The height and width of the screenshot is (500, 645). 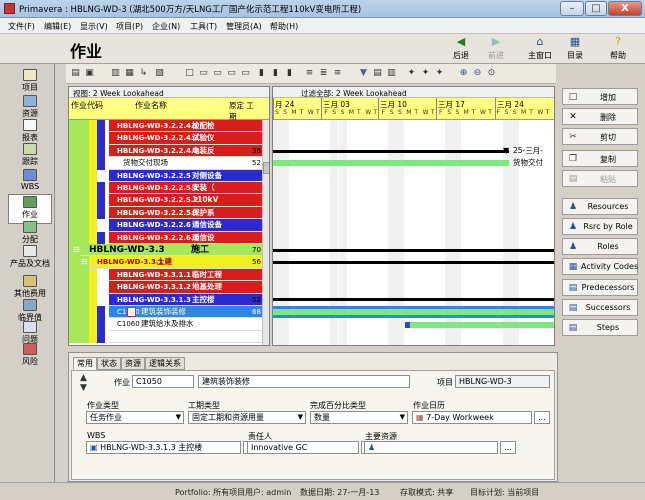 I want to click on col-activity-name: 作业名称, so click(x=151, y=105).